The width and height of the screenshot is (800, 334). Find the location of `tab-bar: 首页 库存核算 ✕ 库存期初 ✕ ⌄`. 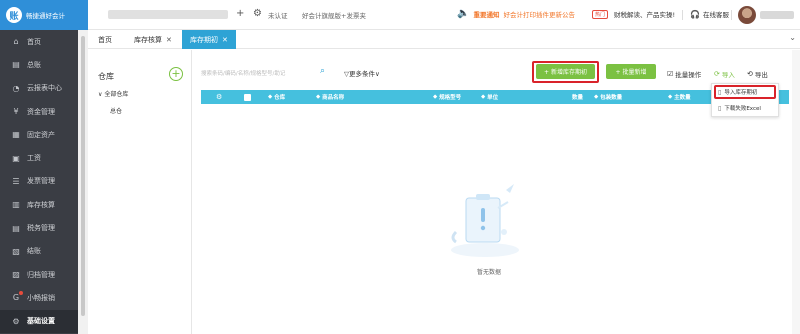

tab-bar: 首页 库存核算 ✕ 库存期初 ✕ ⌄ is located at coordinates (444, 39).